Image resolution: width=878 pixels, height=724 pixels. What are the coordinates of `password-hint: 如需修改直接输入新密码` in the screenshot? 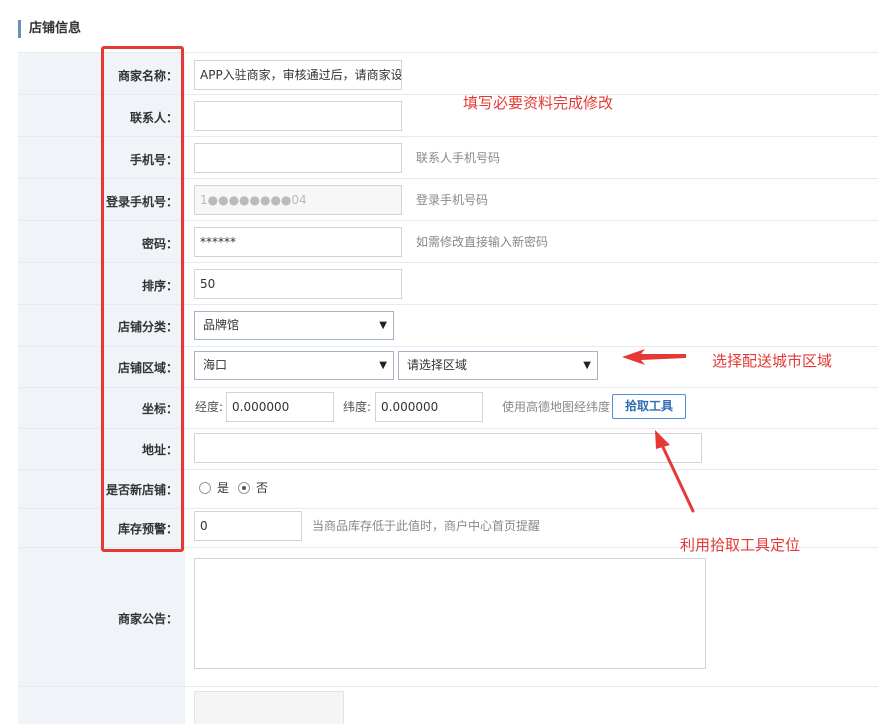 It's located at (482, 242).